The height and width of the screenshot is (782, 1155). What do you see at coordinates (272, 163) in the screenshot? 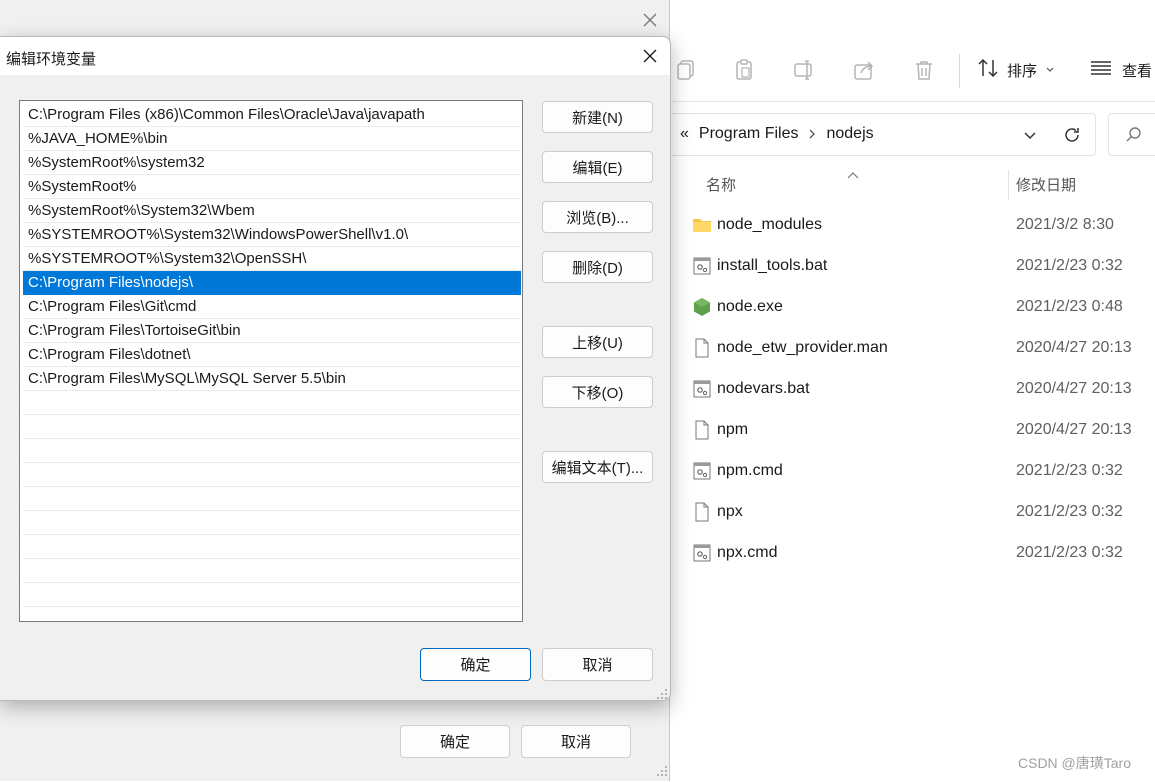
I see `path-list-item: %SystemRoot%\system32` at bounding box center [272, 163].